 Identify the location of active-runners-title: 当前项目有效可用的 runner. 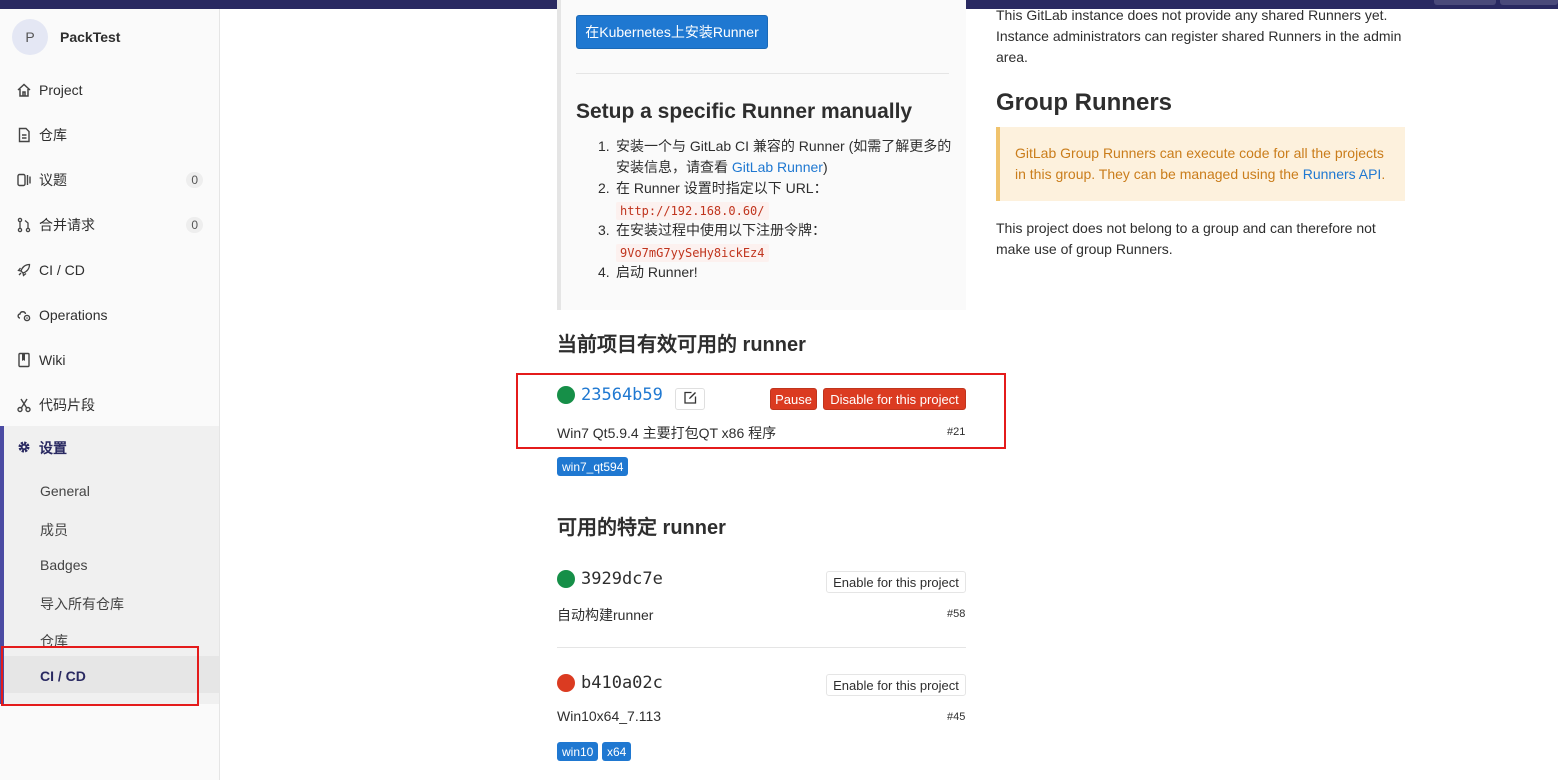
(681, 345).